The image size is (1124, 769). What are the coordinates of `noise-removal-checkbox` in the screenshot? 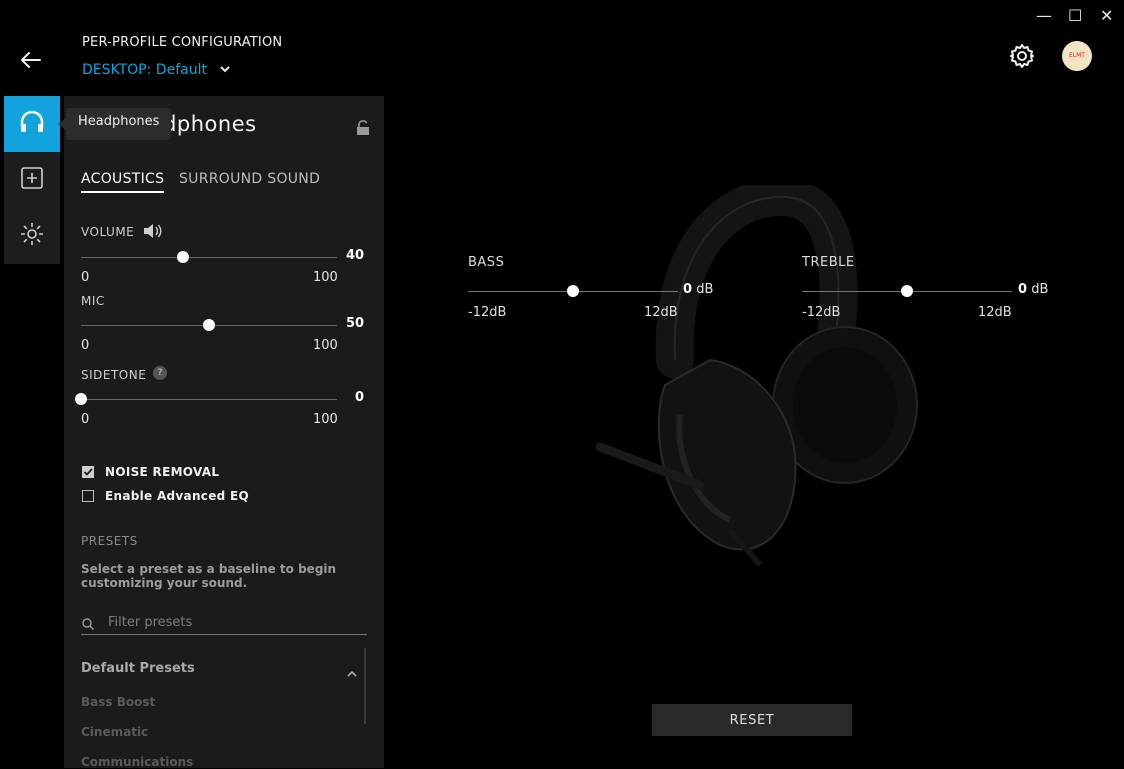 It's located at (88, 472).